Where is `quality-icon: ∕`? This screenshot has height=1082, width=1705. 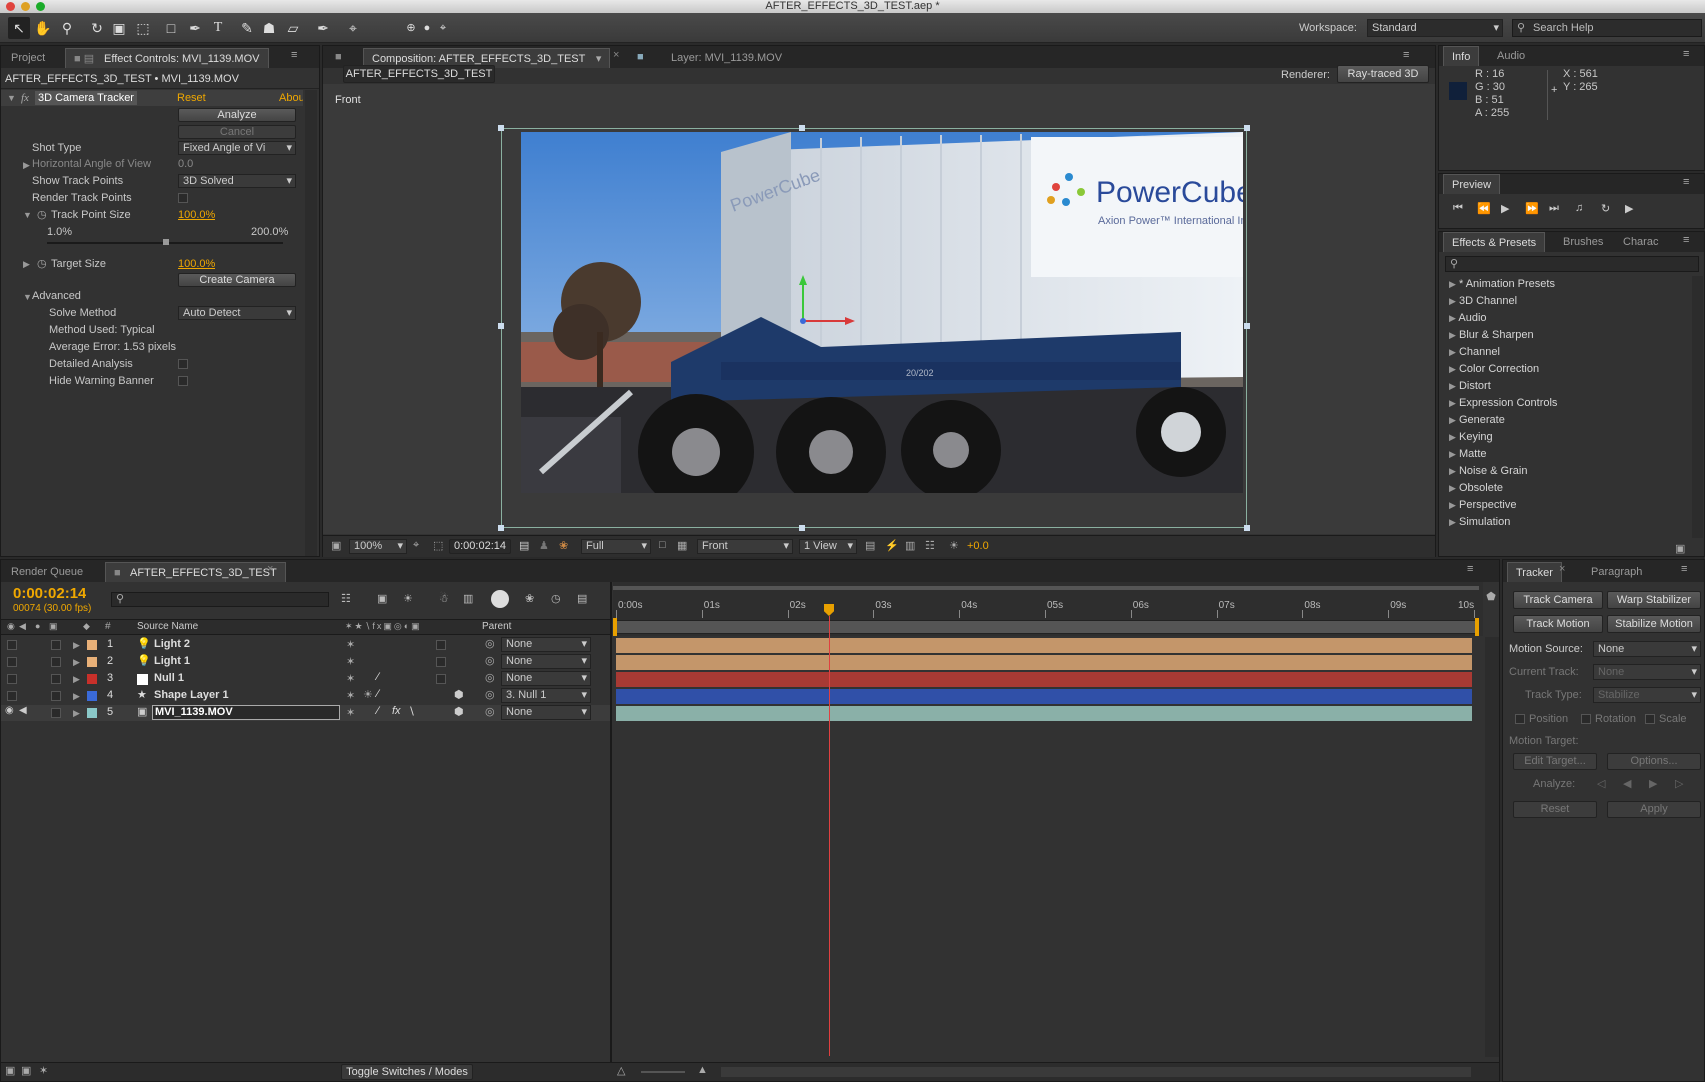 quality-icon: ∕ is located at coordinates (378, 694).